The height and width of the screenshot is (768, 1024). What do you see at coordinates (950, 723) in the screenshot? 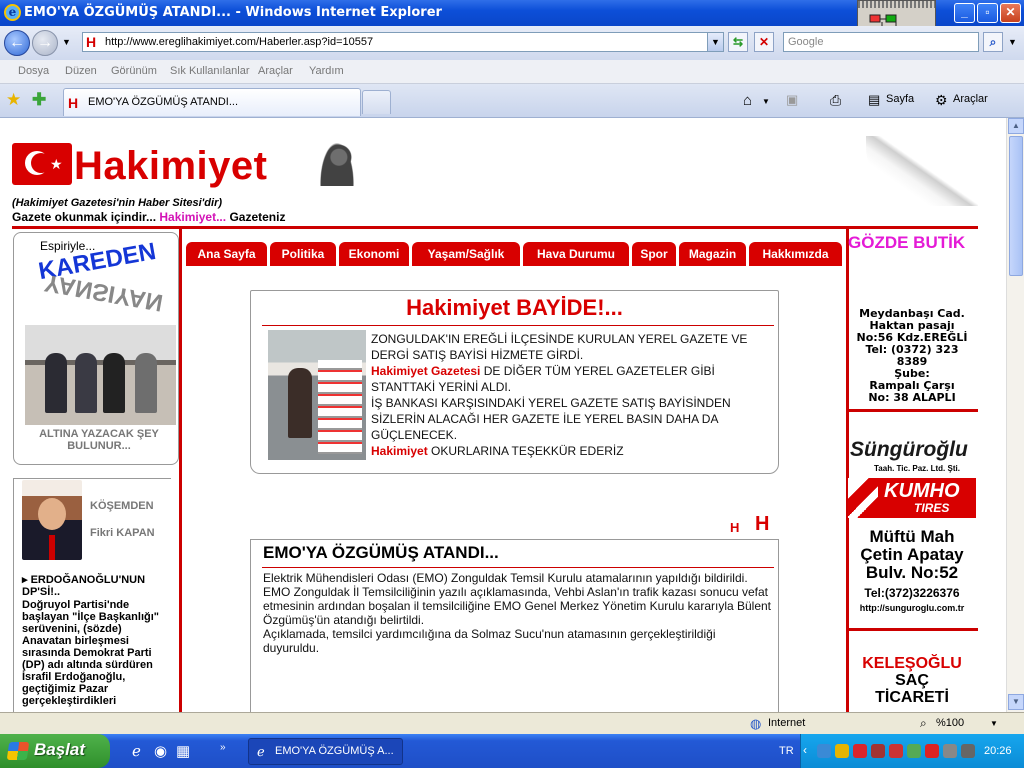
I see `zoom-level: %100` at bounding box center [950, 723].